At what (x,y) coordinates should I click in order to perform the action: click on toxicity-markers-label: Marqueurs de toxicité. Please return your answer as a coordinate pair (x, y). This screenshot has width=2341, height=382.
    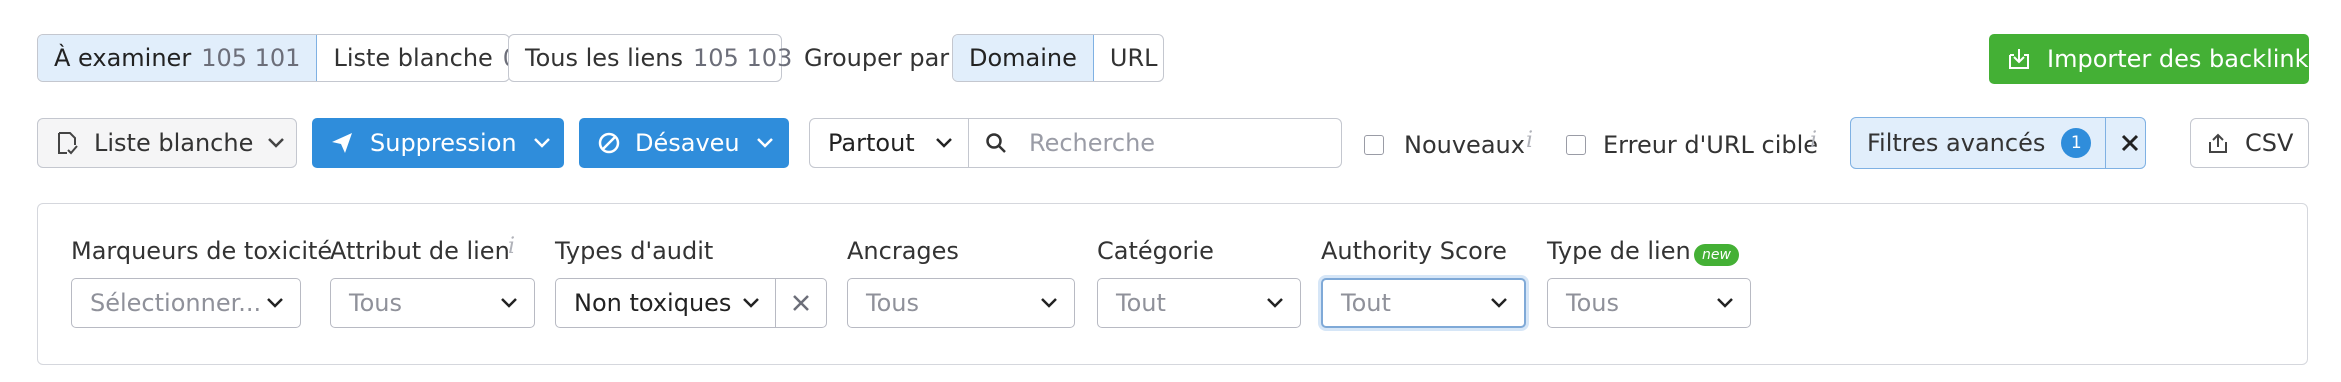
    Looking at the image, I should click on (202, 251).